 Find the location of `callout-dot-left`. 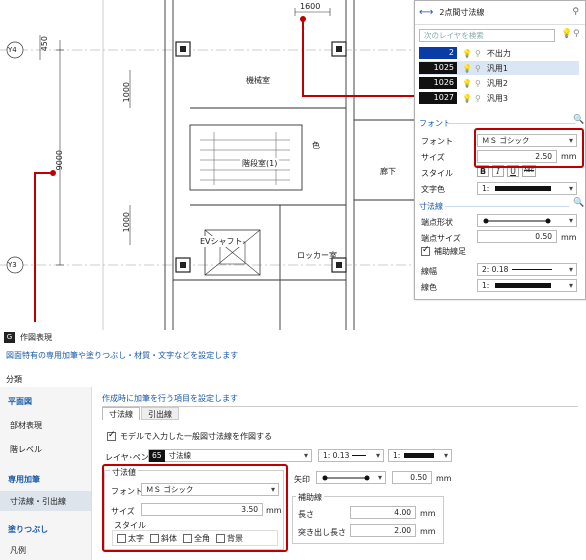

callout-dot-left is located at coordinates (53, 173).